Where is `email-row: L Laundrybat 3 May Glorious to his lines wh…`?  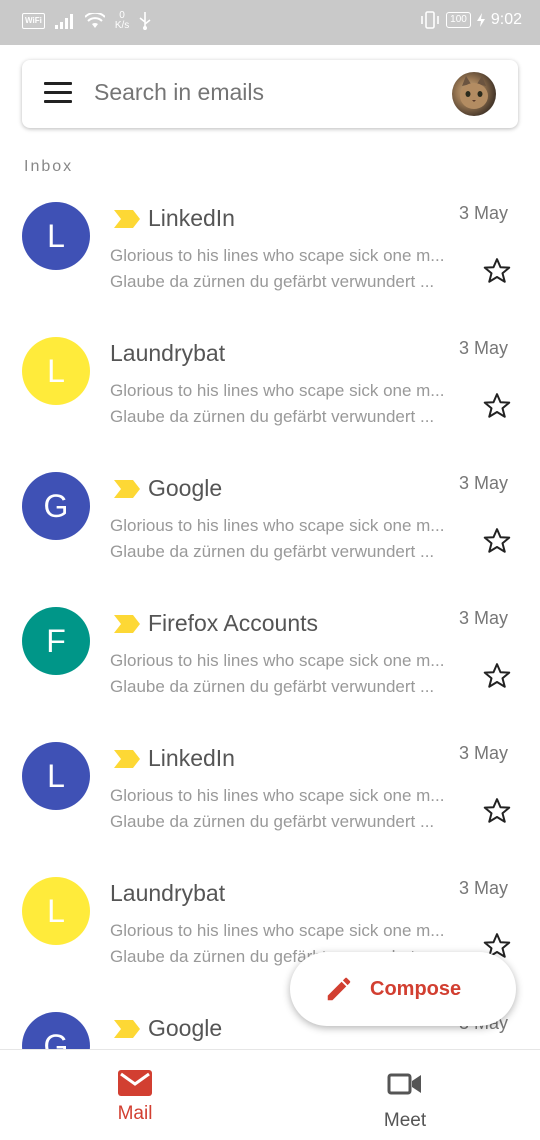
email-row: L Laundrybat 3 May Glorious to his lines wh… is located at coordinates (270, 370).